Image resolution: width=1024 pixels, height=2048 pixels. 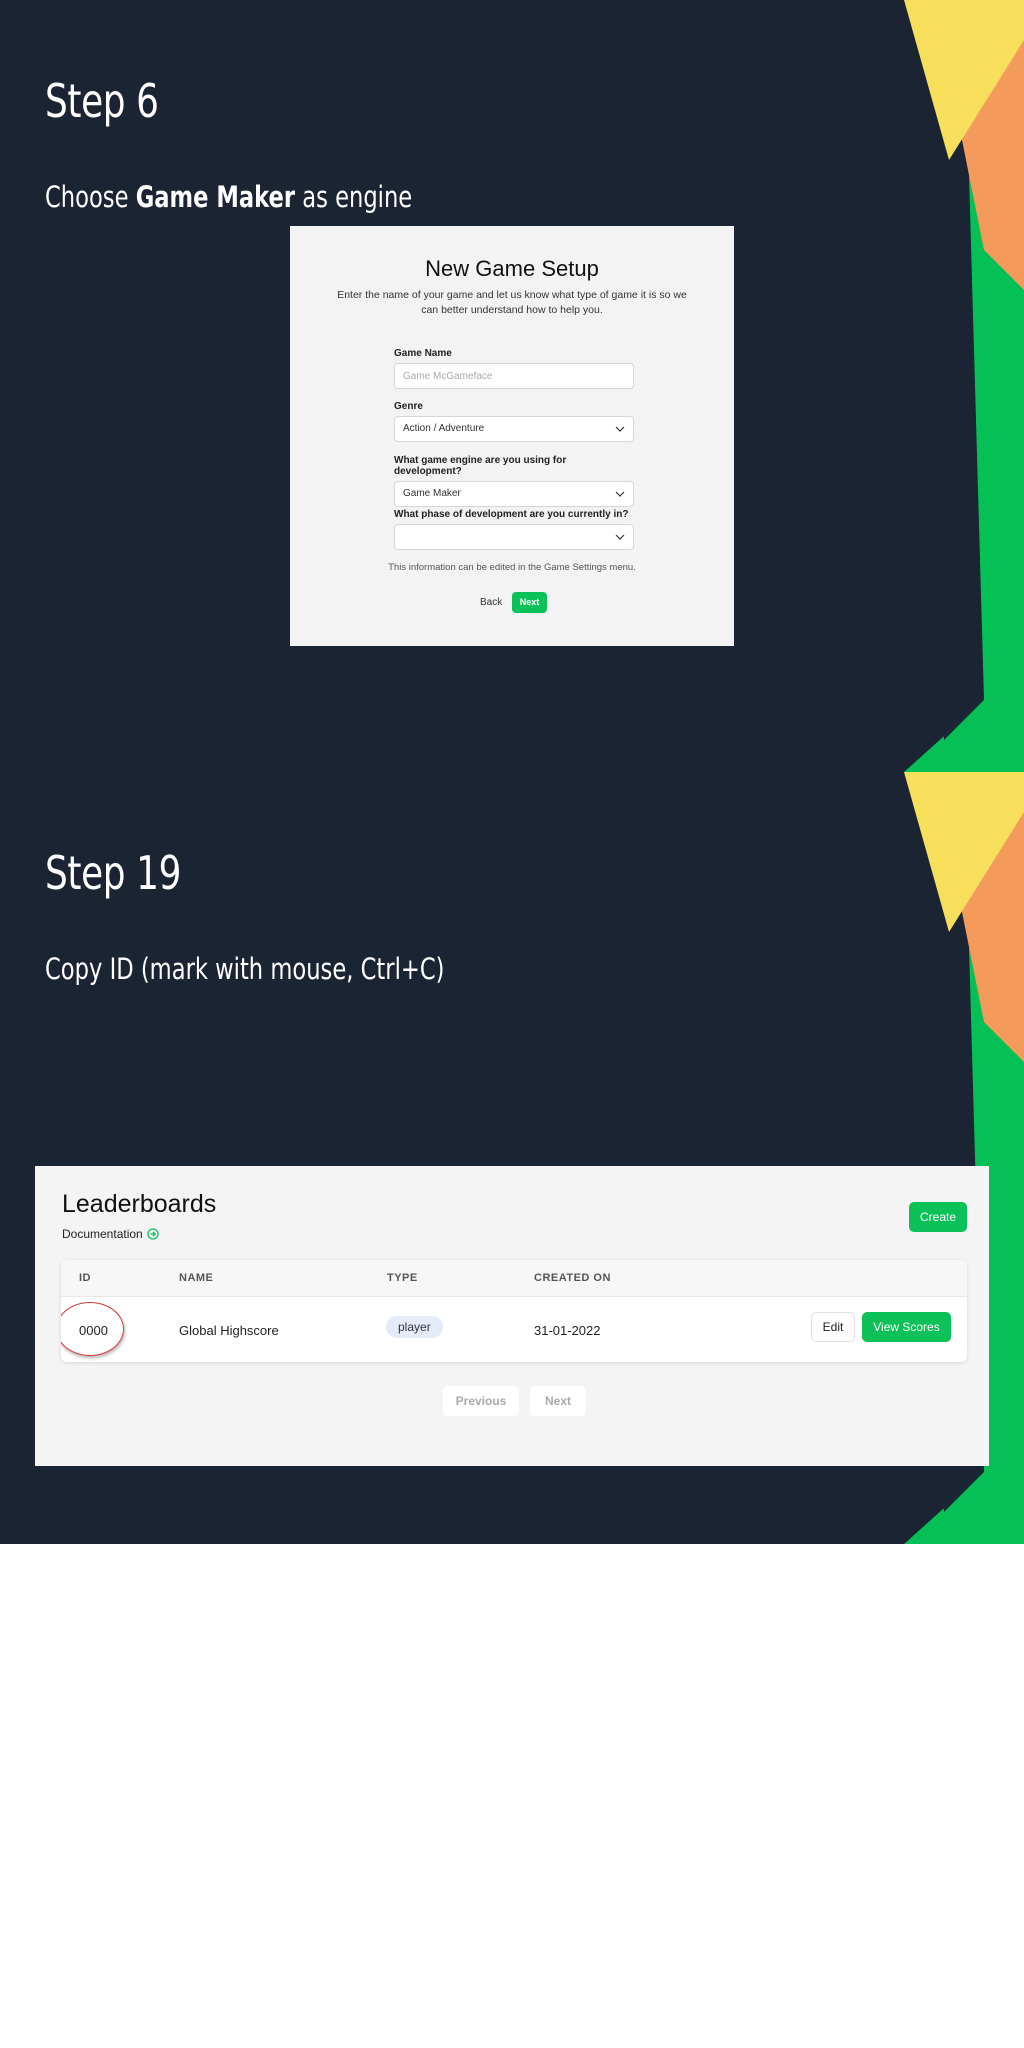 What do you see at coordinates (481, 1401) in the screenshot?
I see `previous-button: Previous` at bounding box center [481, 1401].